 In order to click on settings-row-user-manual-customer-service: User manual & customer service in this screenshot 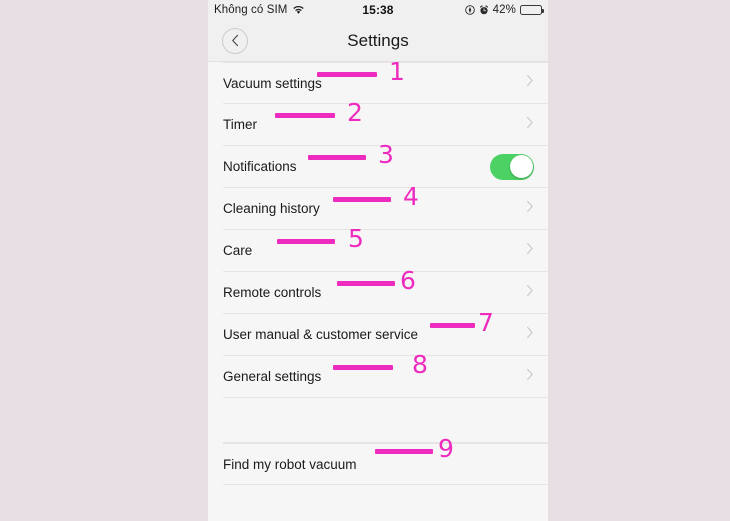, I will do `click(385, 335)`.